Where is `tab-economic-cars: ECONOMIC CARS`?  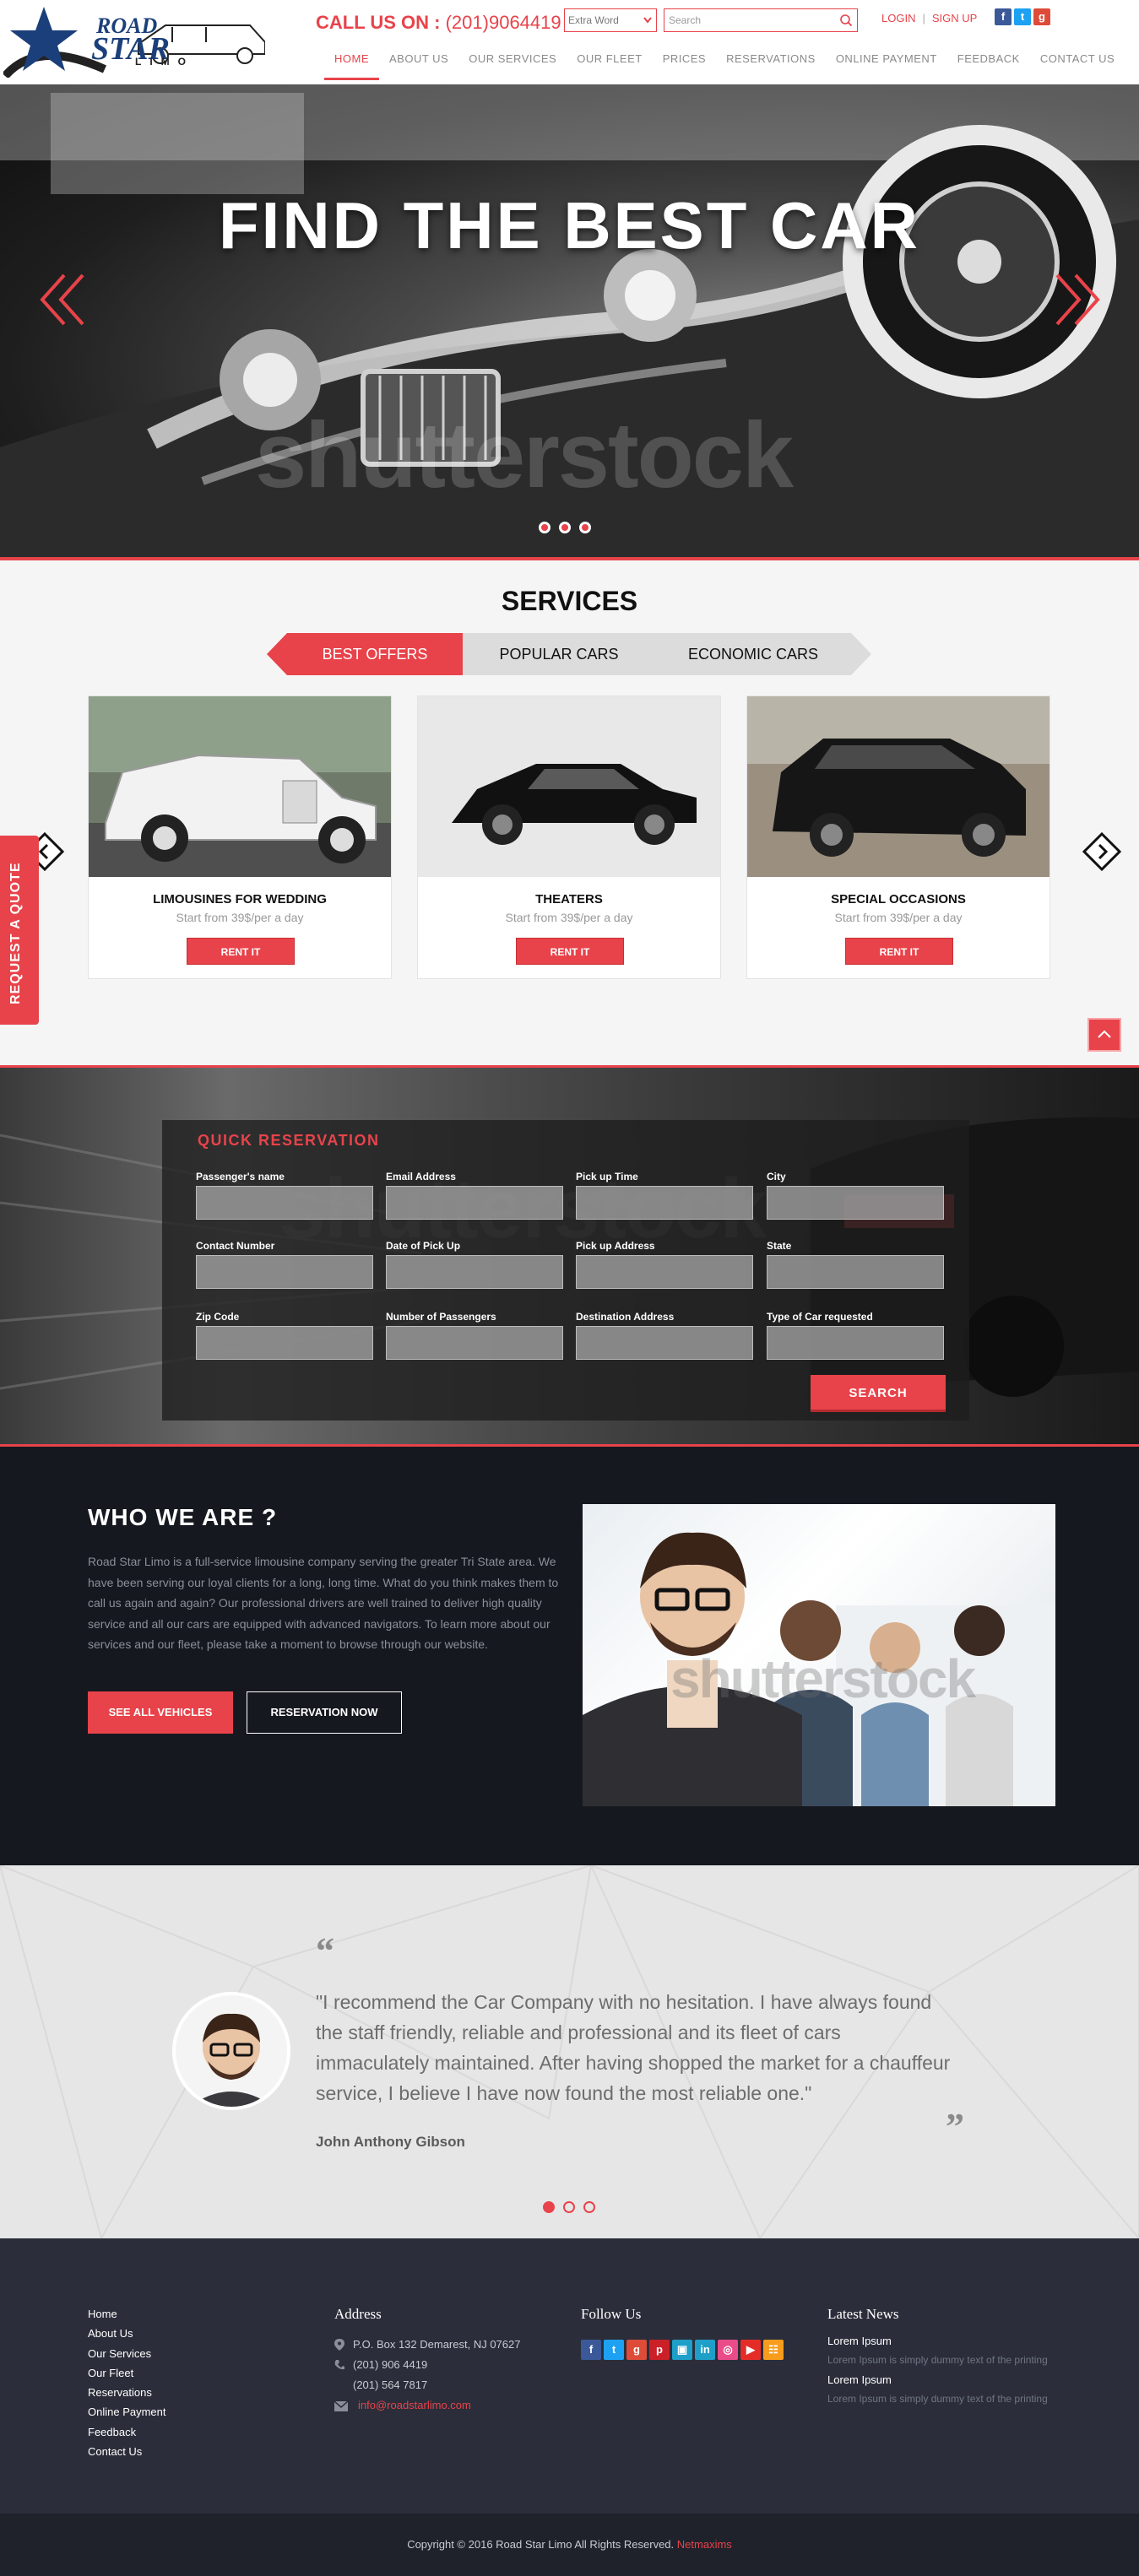 tab-economic-cars: ECONOMIC CARS is located at coordinates (753, 654).